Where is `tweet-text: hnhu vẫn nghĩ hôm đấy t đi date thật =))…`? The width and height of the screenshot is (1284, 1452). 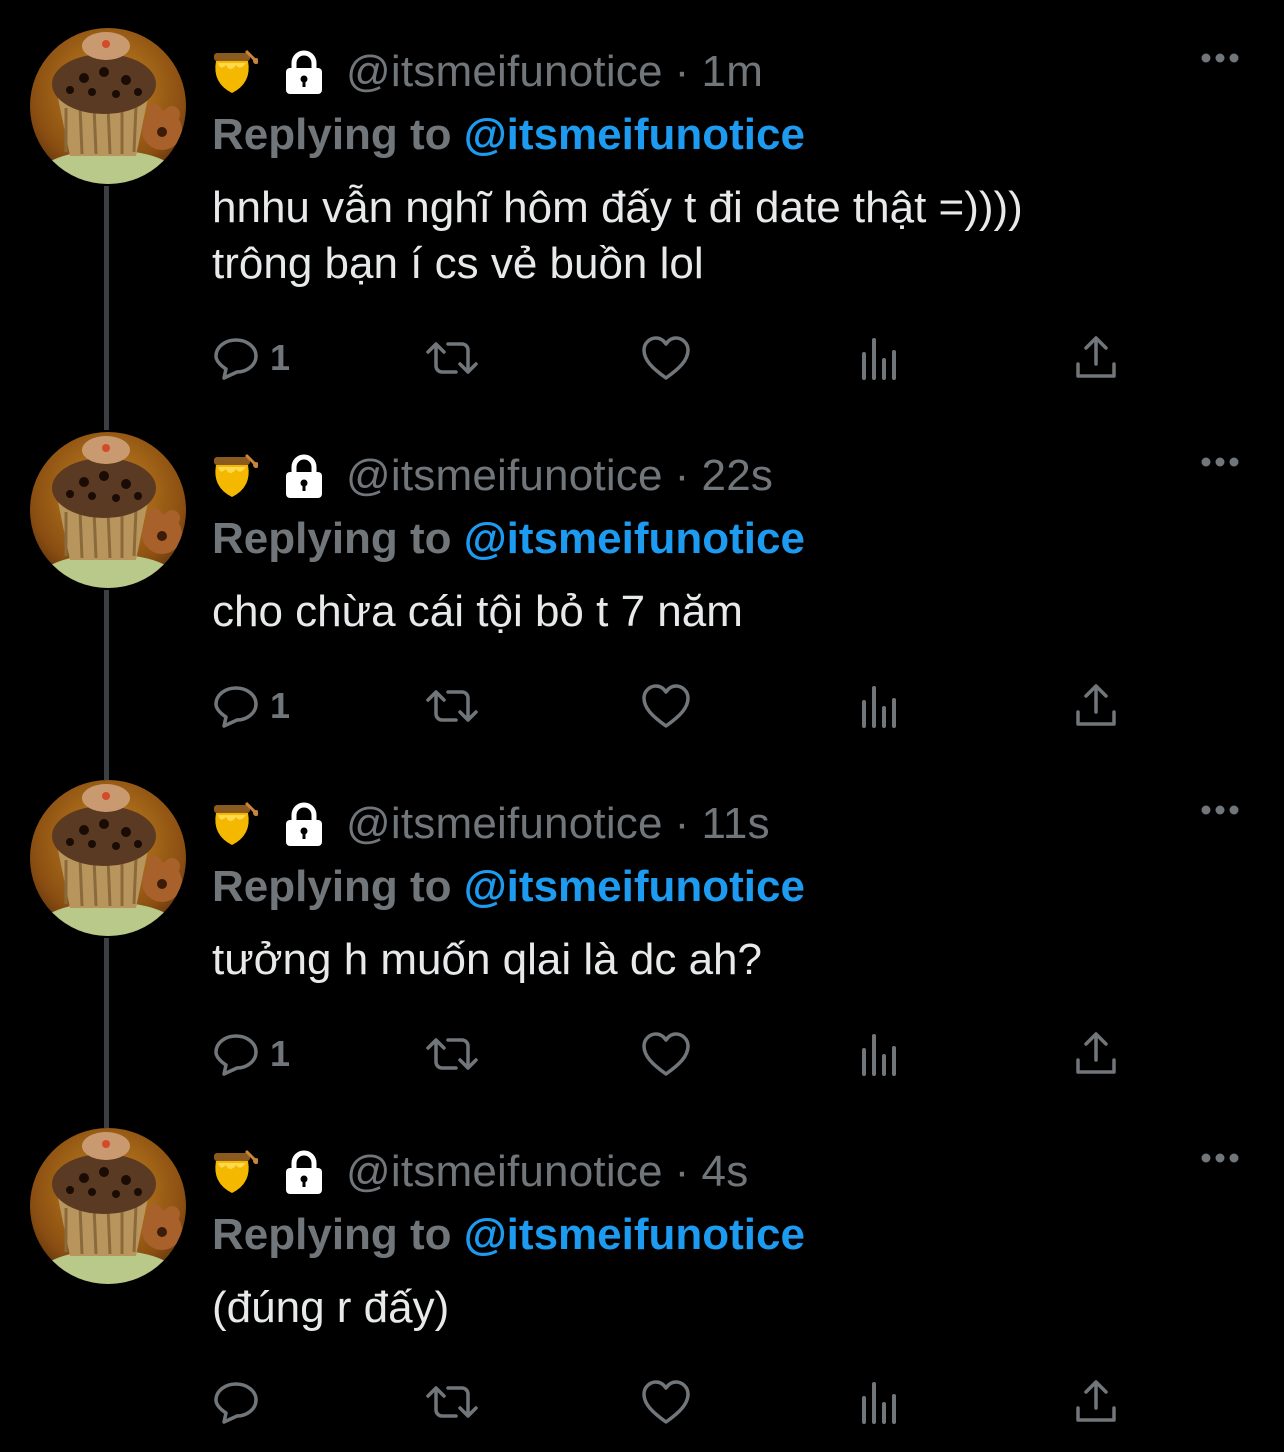
tweet-text: hnhu vẫn nghĩ hôm đấy t đi date thật =))… is located at coordinates (617, 236).